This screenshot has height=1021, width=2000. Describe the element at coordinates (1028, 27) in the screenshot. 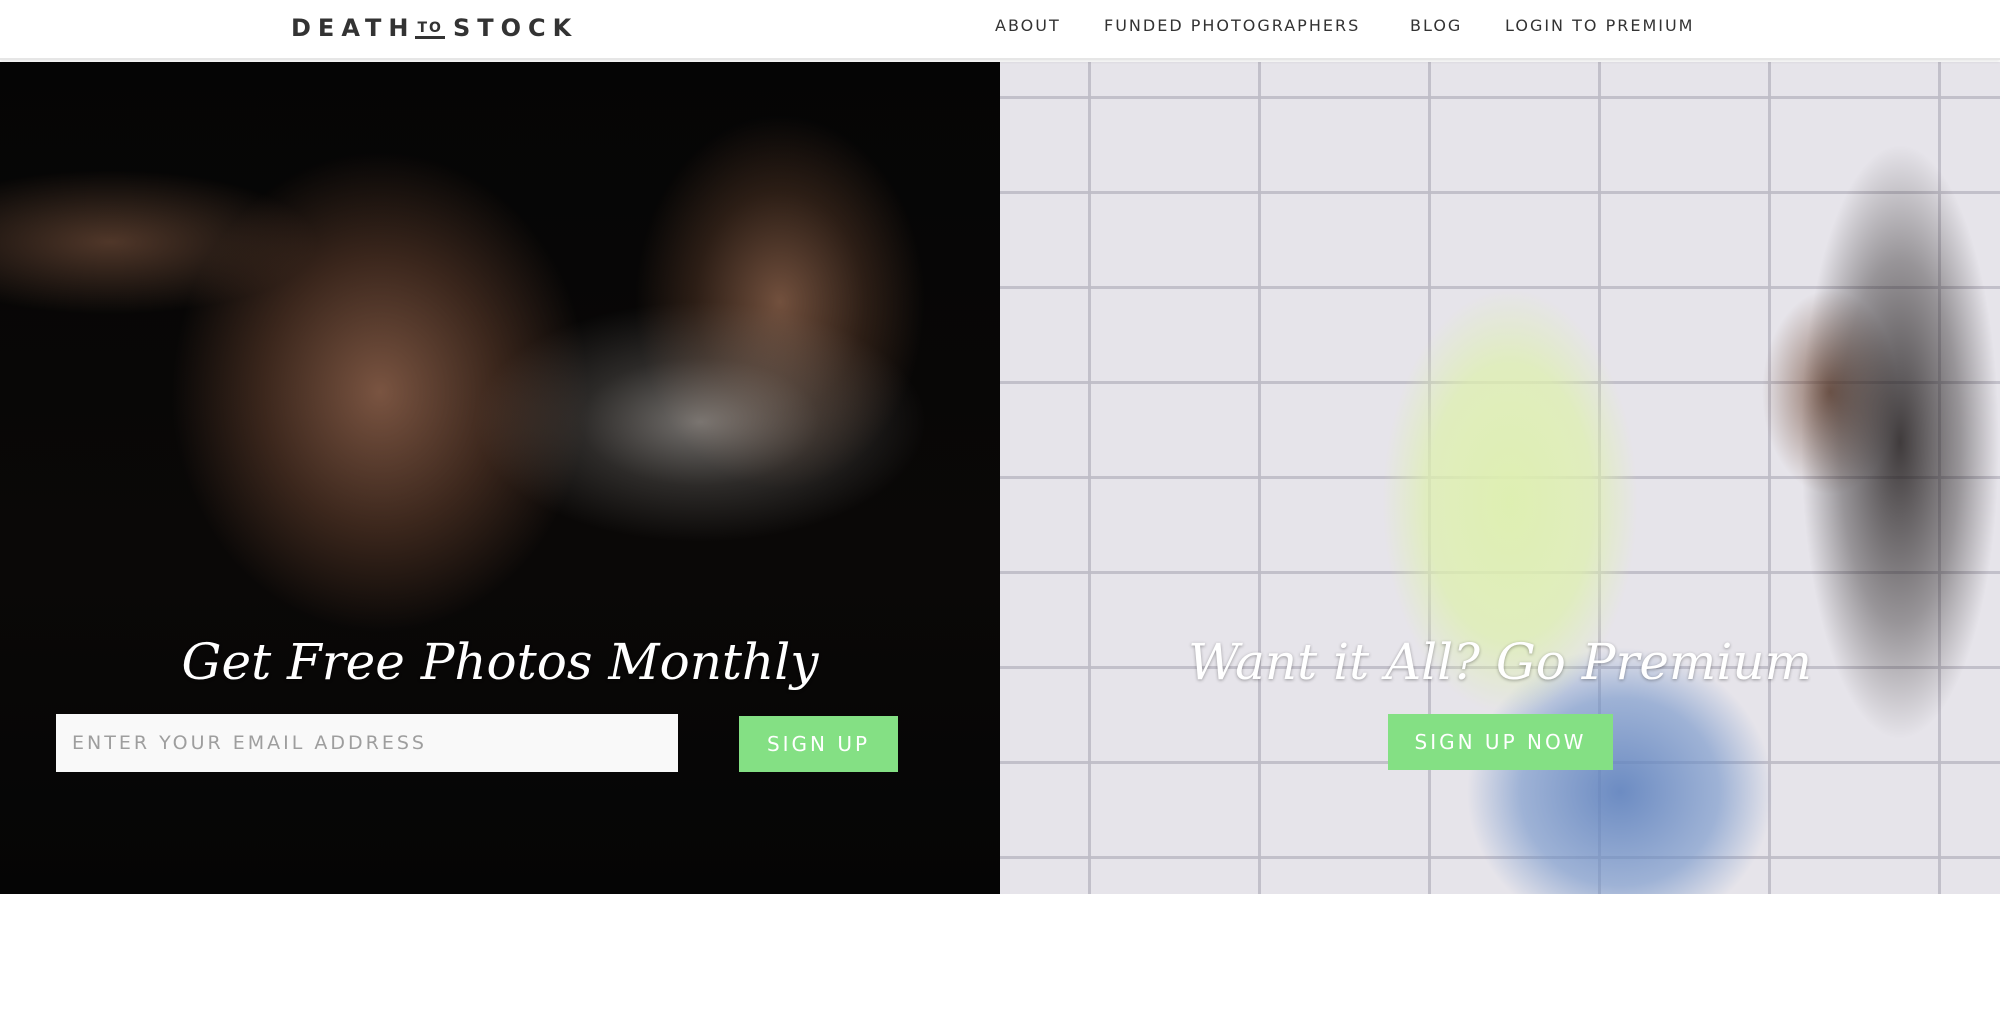

I see `nav-about: ABOUT` at that location.